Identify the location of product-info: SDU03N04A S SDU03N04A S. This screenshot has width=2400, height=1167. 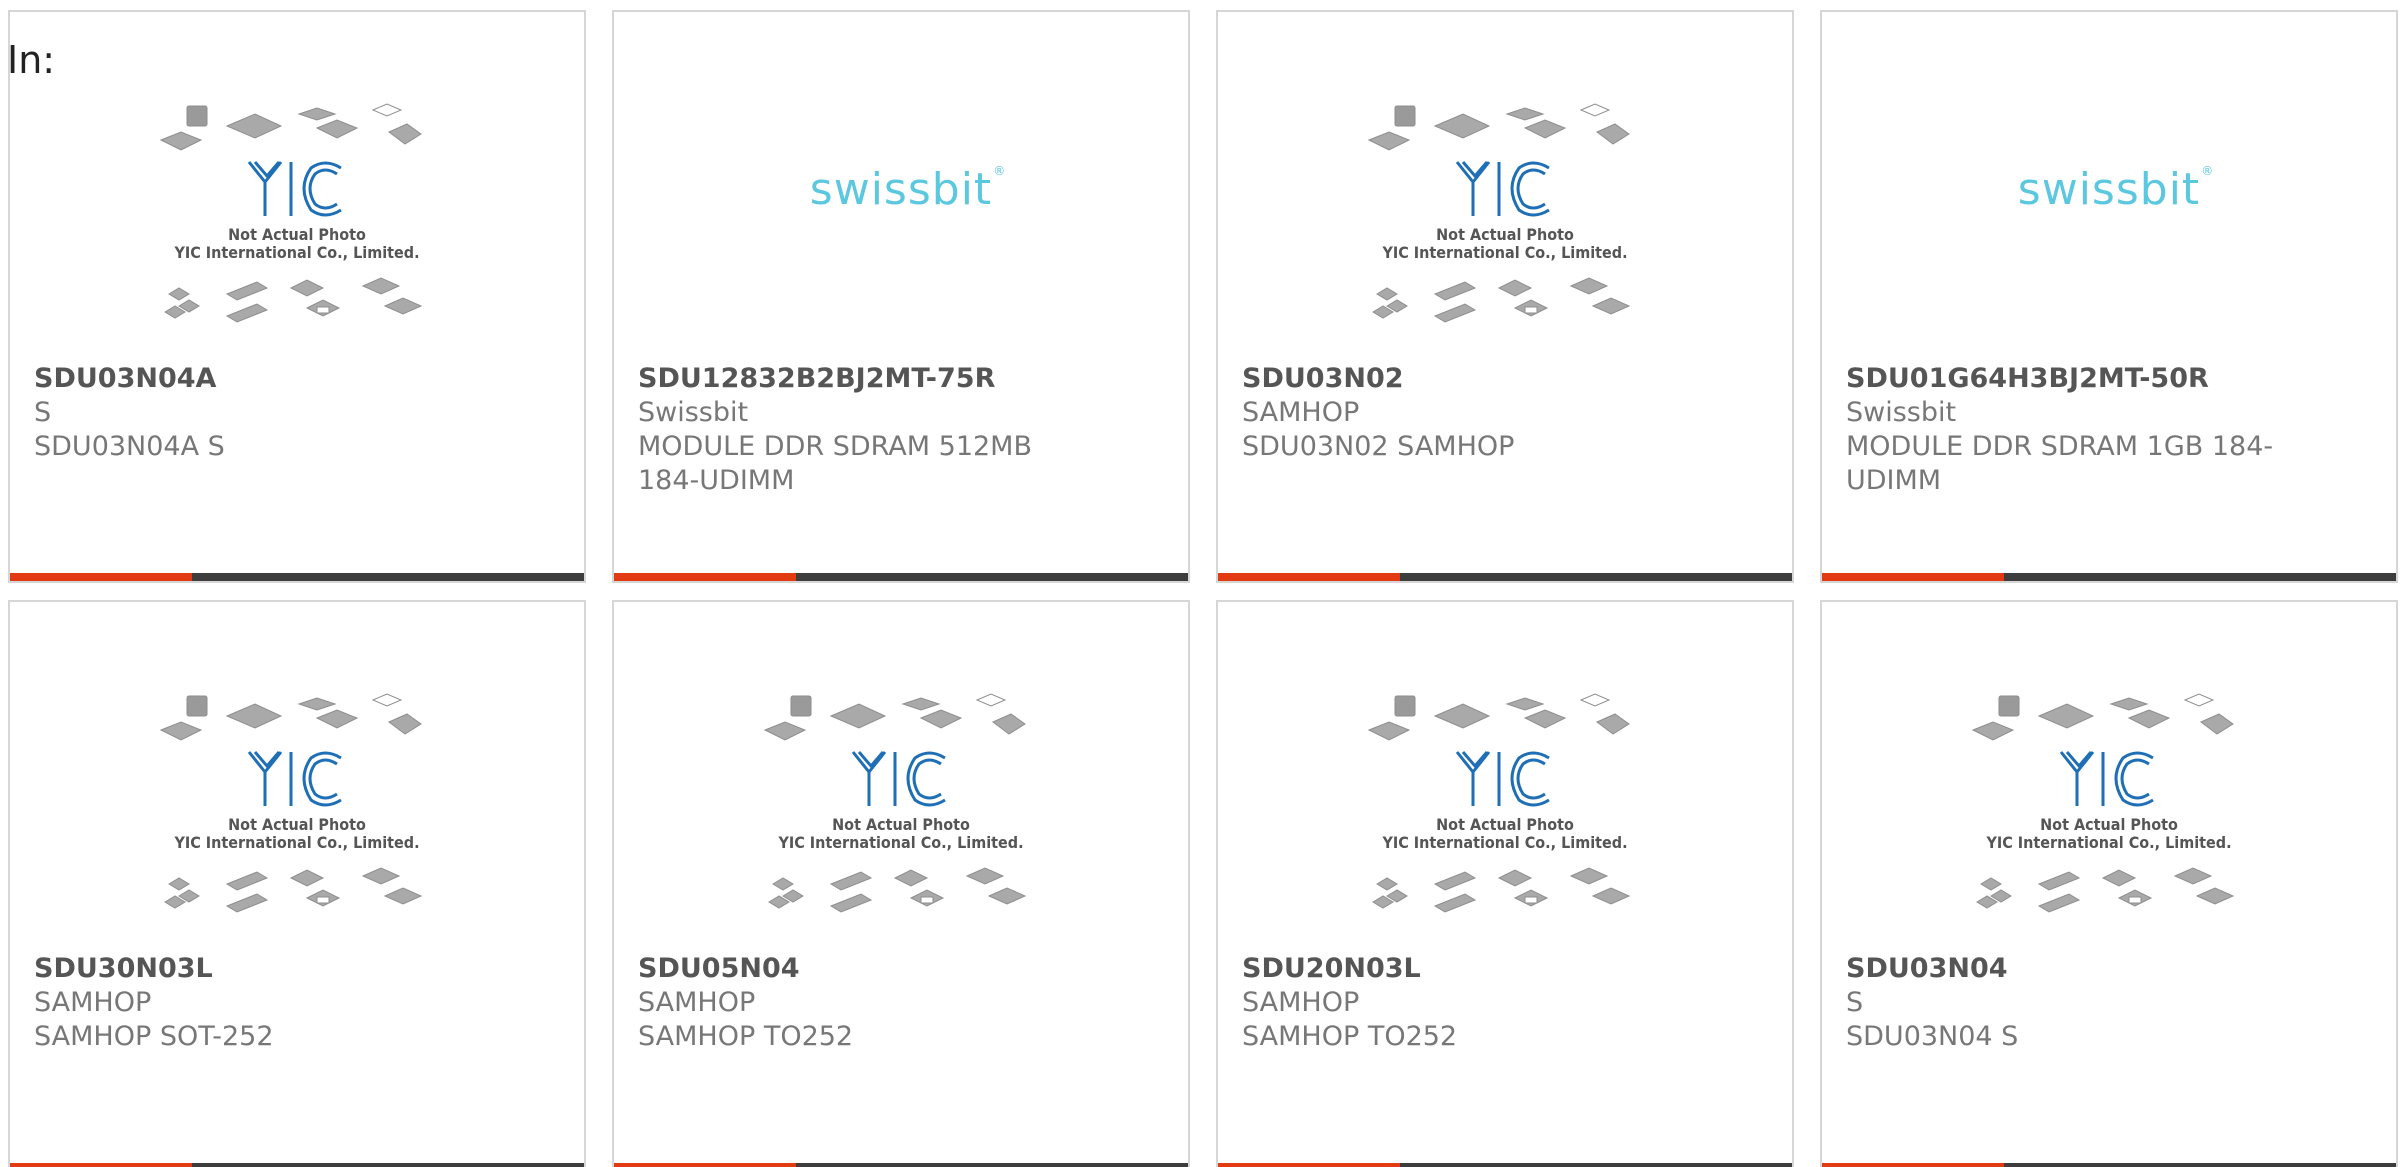
(254, 413).